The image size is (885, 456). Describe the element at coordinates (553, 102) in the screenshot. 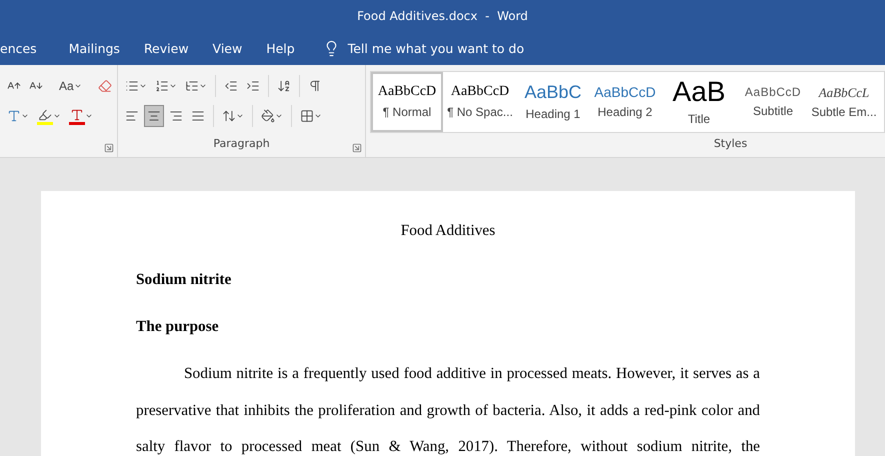

I see `style-item: AaBbC Heading 1` at that location.